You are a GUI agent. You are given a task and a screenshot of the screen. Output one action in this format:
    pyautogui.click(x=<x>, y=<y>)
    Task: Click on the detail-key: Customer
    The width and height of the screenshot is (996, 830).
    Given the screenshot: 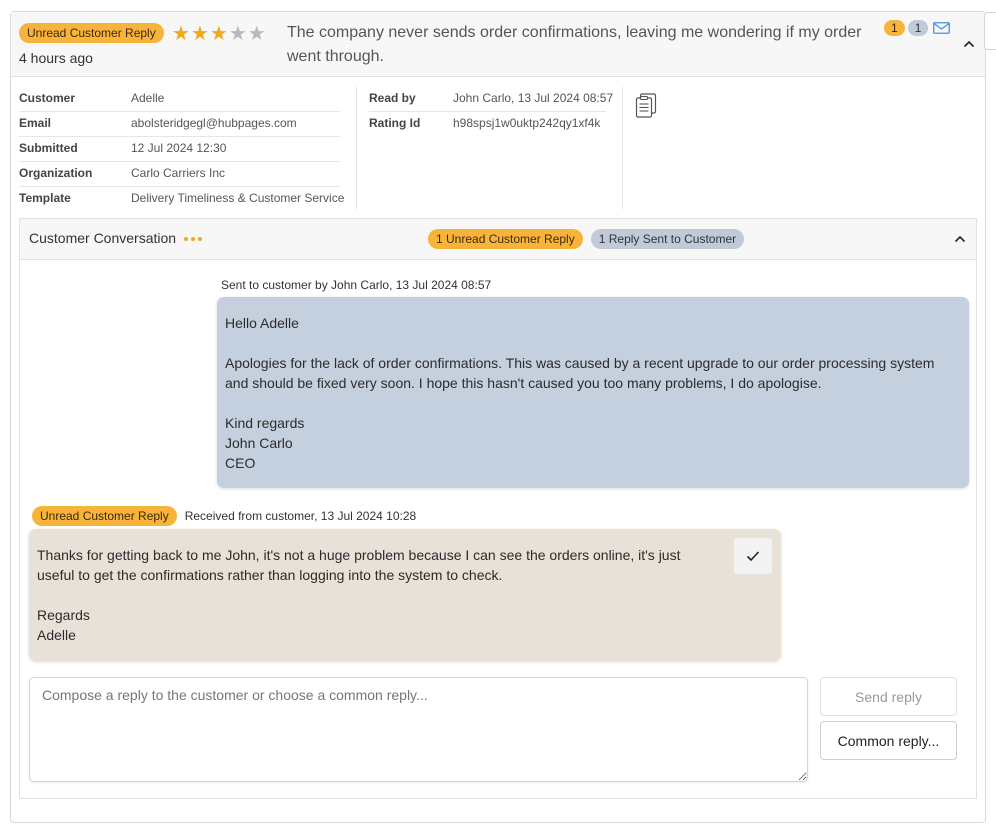 What is the action you would take?
    pyautogui.click(x=47, y=98)
    